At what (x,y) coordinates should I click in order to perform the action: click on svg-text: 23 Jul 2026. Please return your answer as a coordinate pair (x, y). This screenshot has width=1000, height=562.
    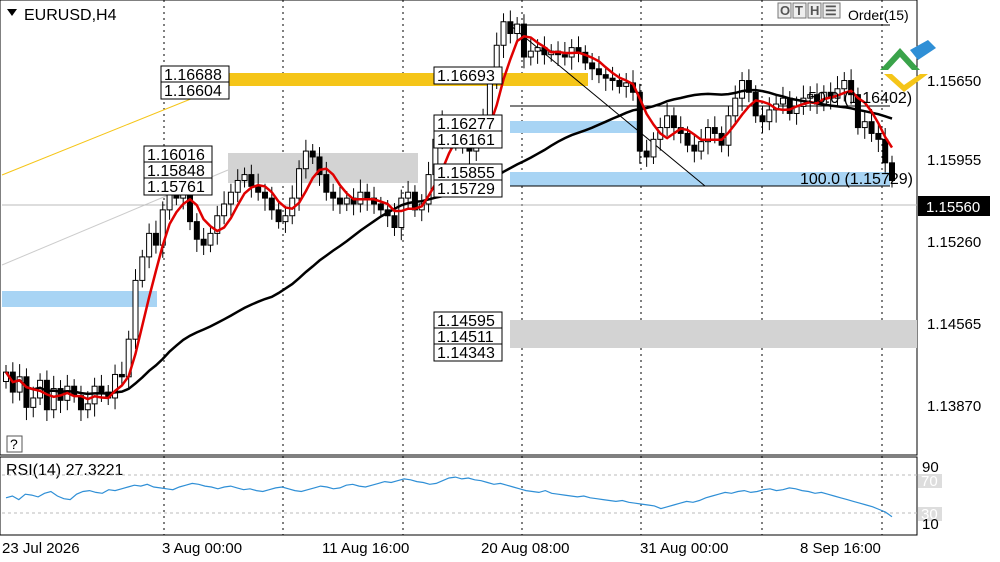
    Looking at the image, I should click on (41, 548).